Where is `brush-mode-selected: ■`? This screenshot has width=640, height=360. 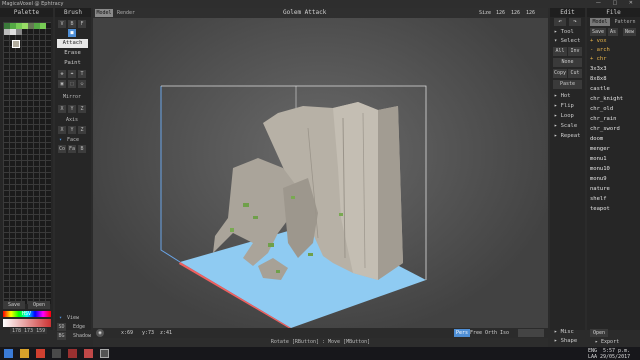
brush-mode-selected: ■ is located at coordinates (72, 33).